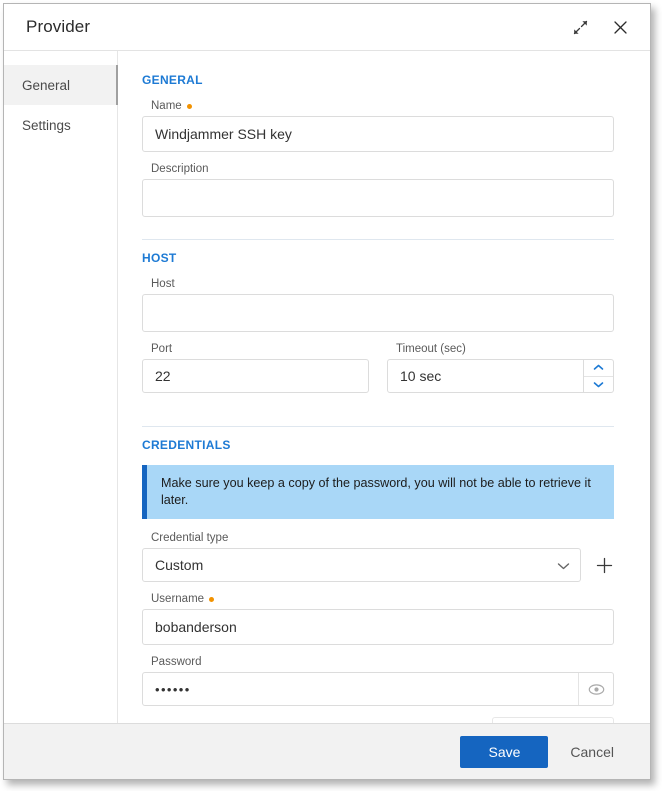 This screenshot has width=662, height=791. Describe the element at coordinates (361, 565) in the screenshot. I see `credential-type-select: Custom` at that location.